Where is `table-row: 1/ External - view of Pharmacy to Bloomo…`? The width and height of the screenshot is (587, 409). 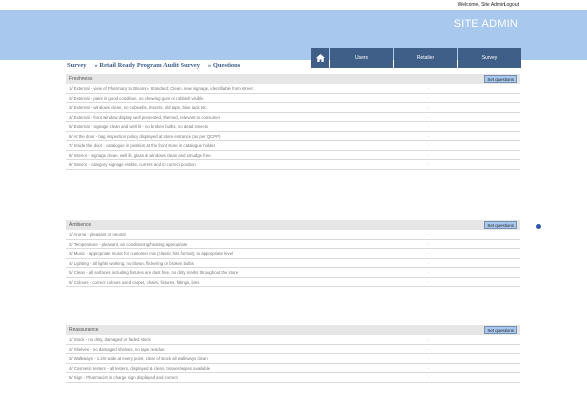
table-row: 1/ External - view of Pharmacy to Bloomo… is located at coordinates (293, 89).